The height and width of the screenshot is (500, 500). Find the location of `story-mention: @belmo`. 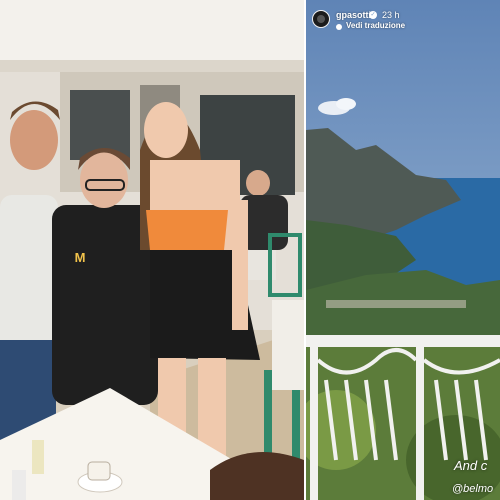

story-mention: @belmo is located at coordinates (472, 489).